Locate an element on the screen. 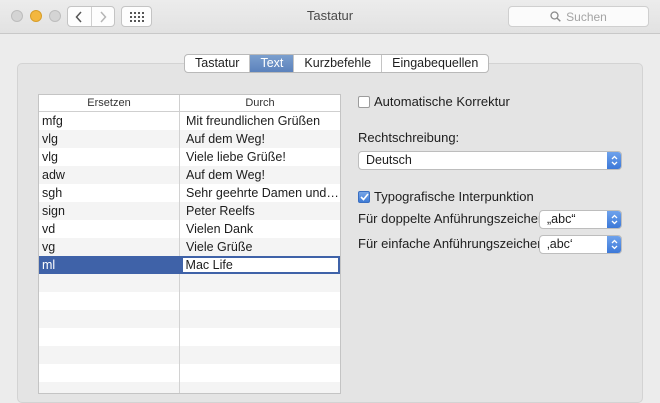  replace-cell: vg is located at coordinates (109, 247).